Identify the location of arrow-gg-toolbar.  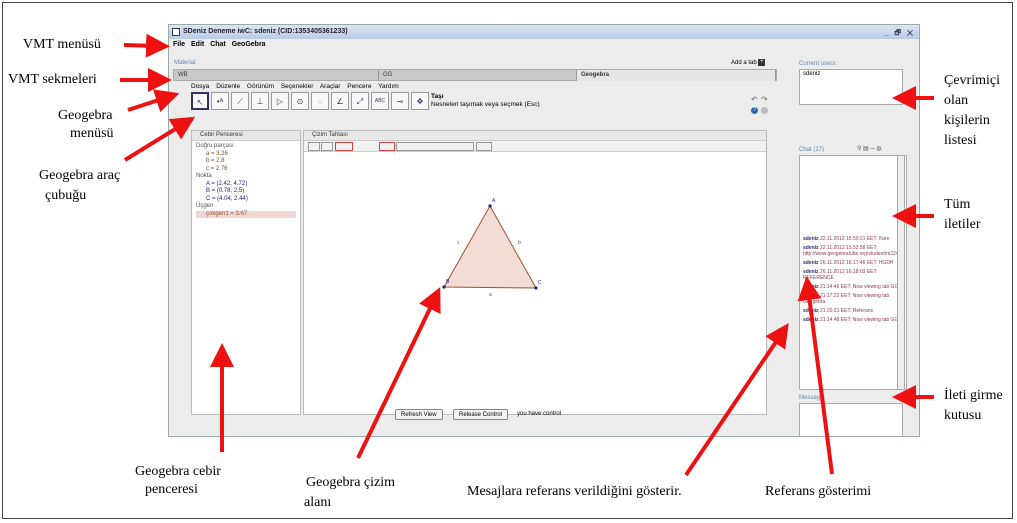
(159, 139).